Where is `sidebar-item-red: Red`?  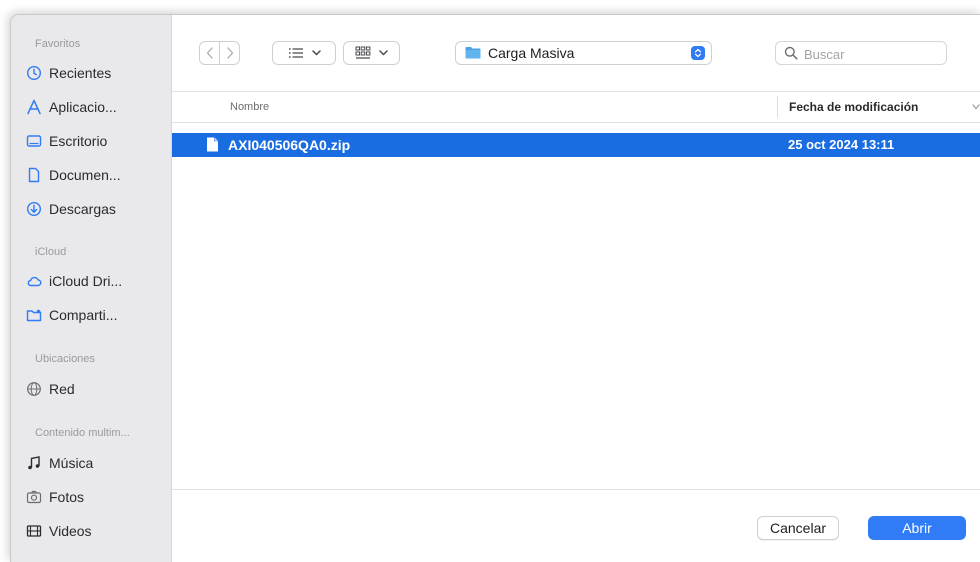 sidebar-item-red: Red is located at coordinates (97, 389).